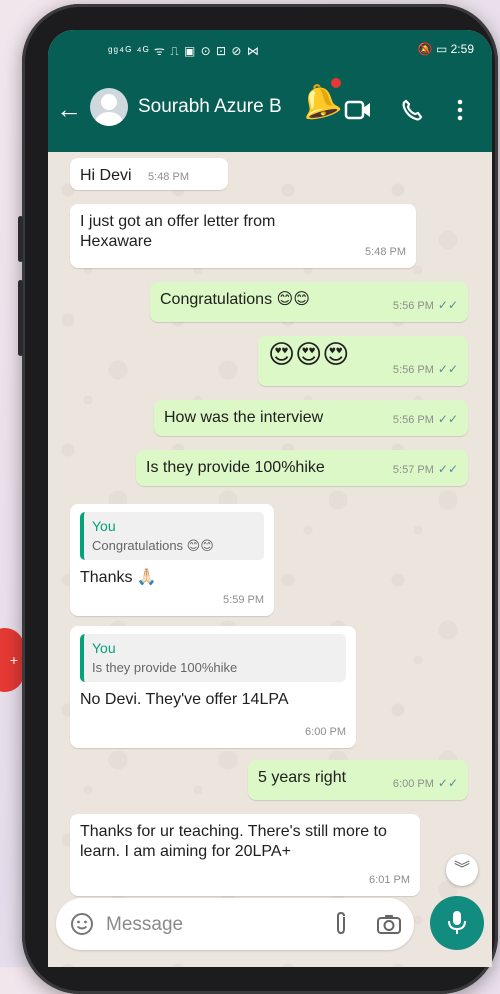  Describe the element at coordinates (270, 50) in the screenshot. I see `status-bar: ᵍᵍ⁴ᴳ ⁴ᴳ ᯤ ⎍ ▣ ⊙ ⊡ ⊘ ⋈ 🔕 ▭ 2:59` at that location.